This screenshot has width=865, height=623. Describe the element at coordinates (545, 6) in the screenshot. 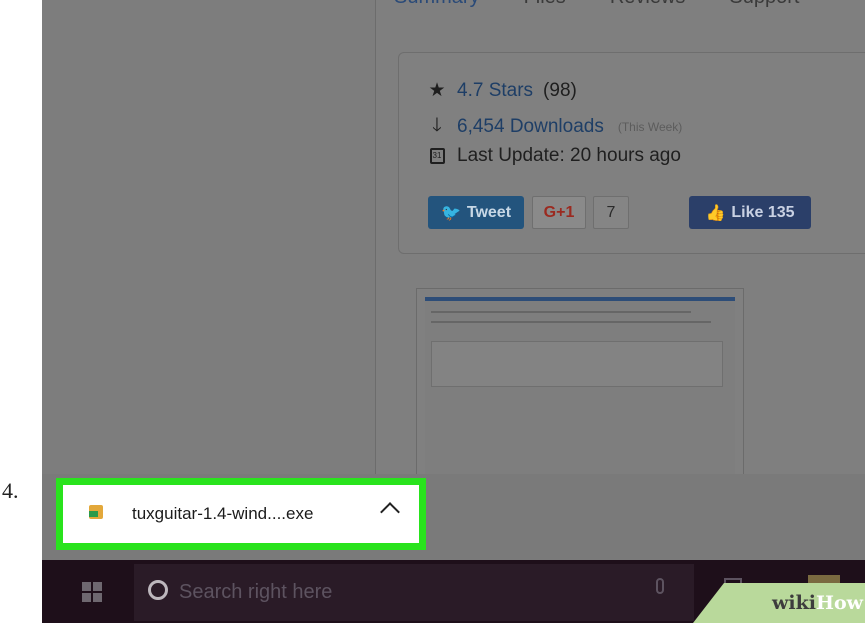

I see `tab-files: Files` at that location.